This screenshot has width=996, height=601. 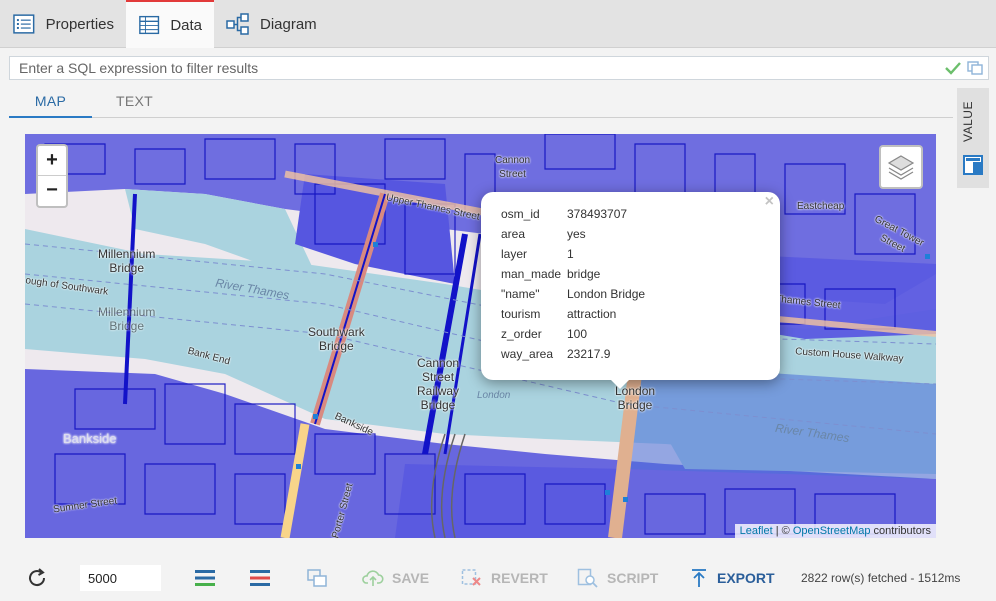 I want to click on save-button: SAVE, so click(x=395, y=578).